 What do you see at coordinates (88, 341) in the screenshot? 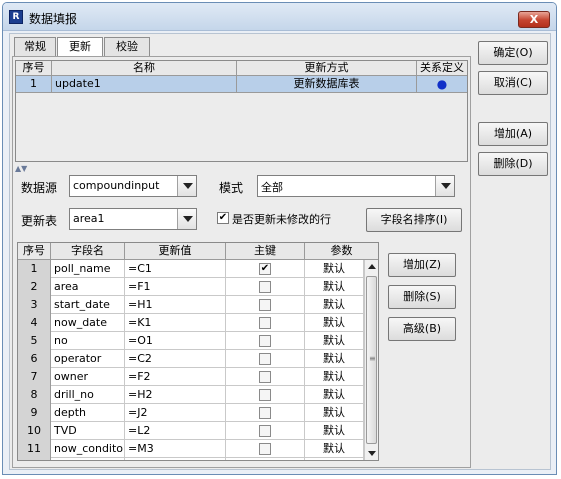
I see `cell-field: no` at bounding box center [88, 341].